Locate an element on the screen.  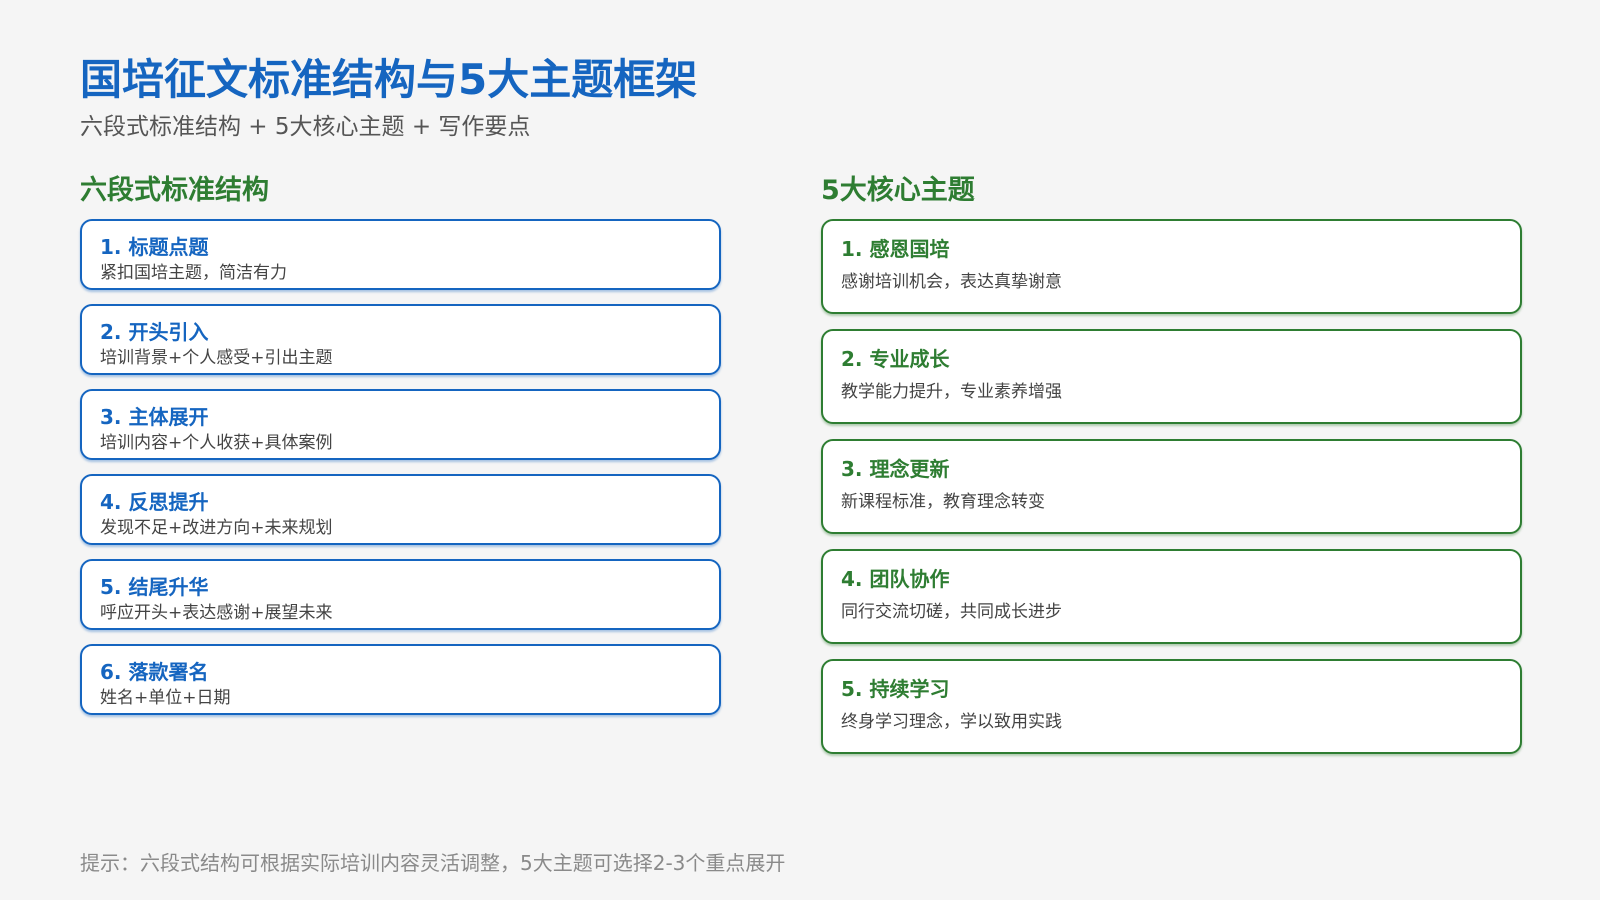
page-title: 国培征文标准结构与5大主题框架 is located at coordinates (389, 79).